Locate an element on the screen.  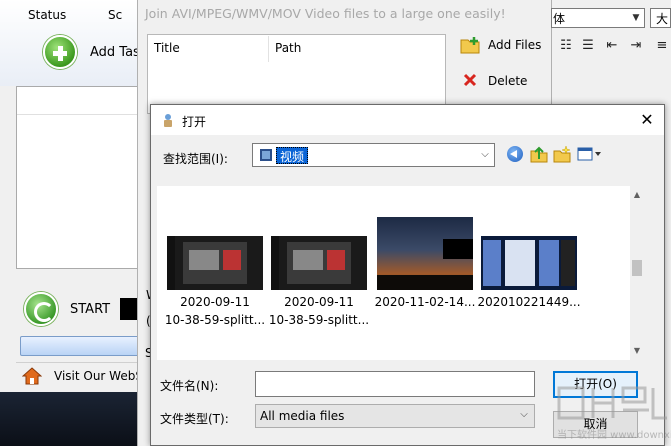
dialog-title: 打开 is located at coordinates (194, 122).